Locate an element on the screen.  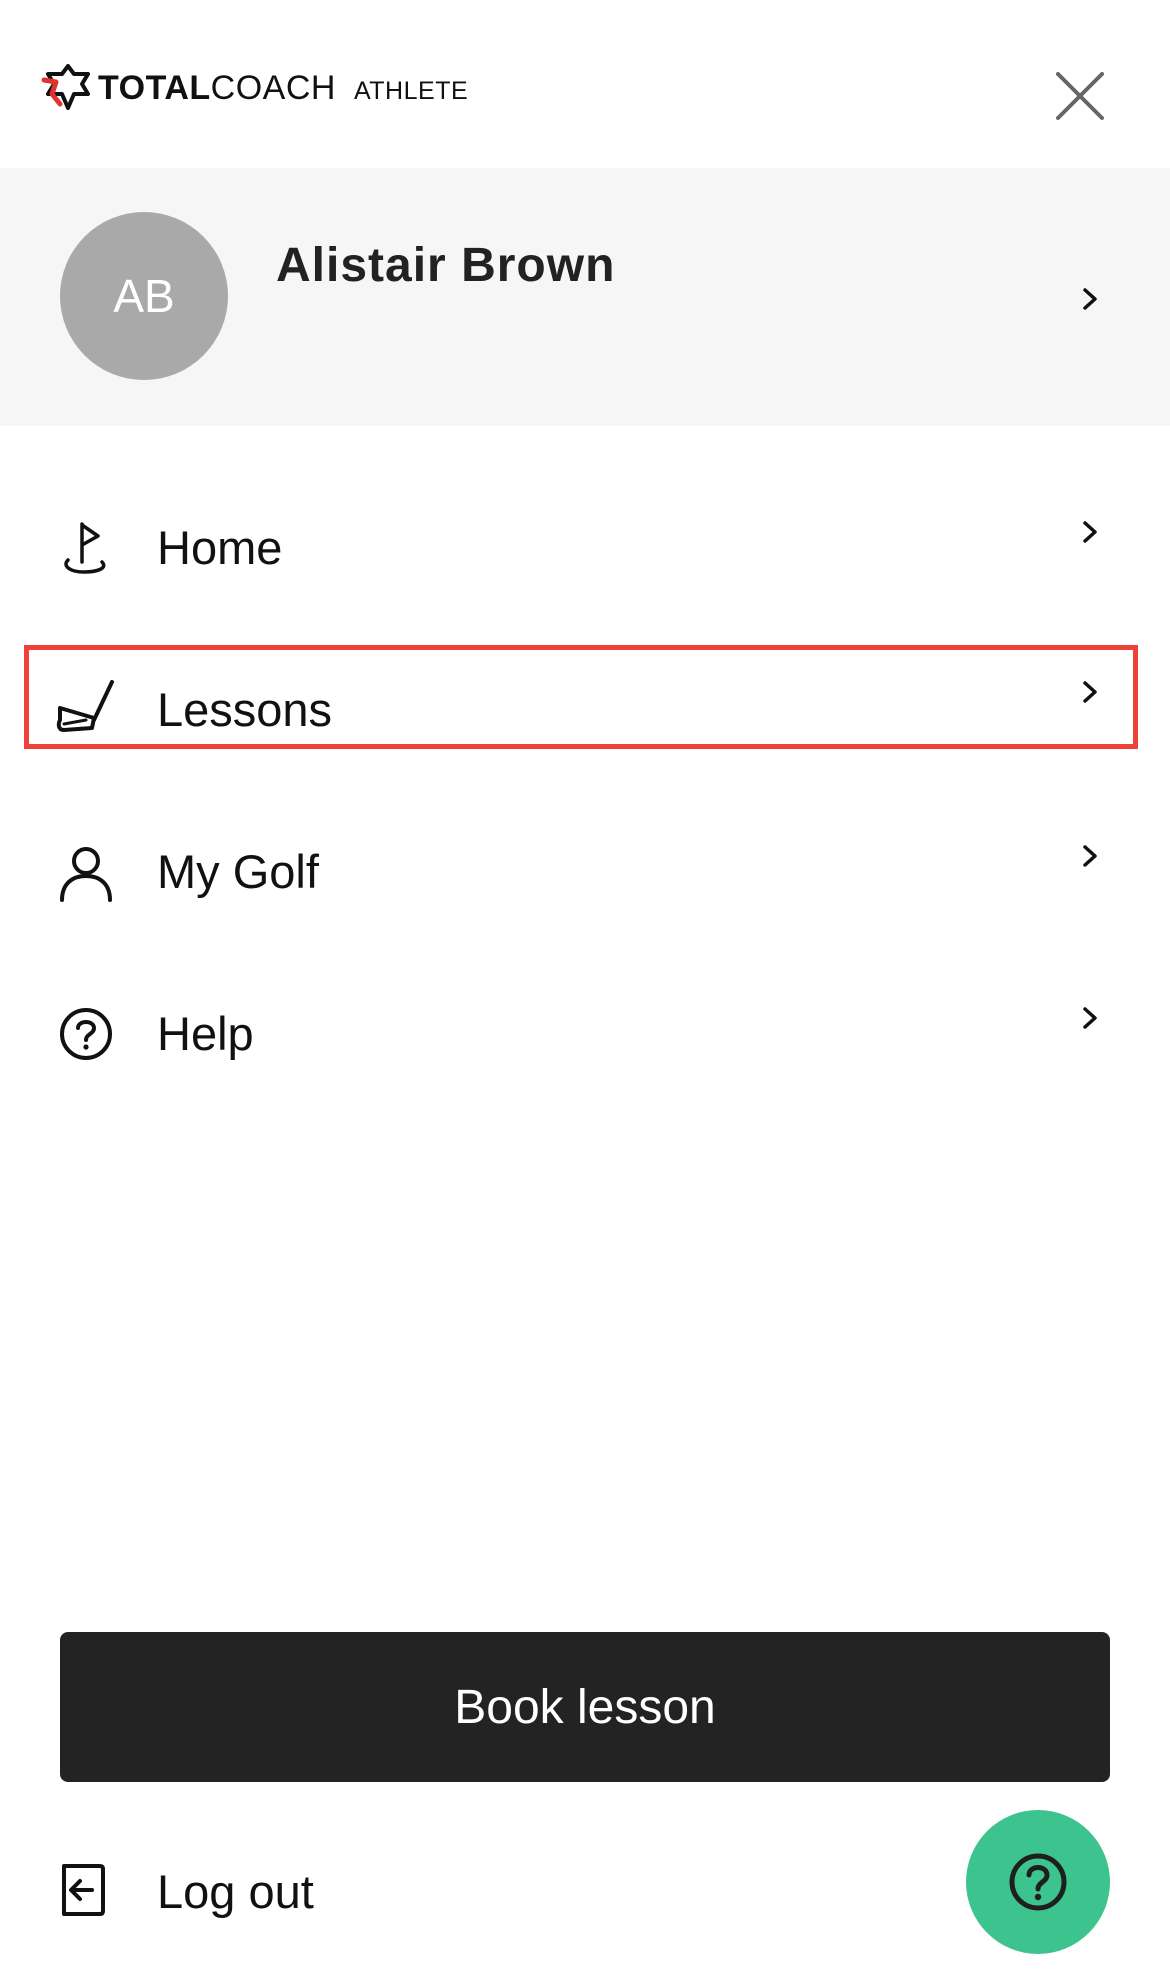
close-icon is located at coordinates (1080, 96).